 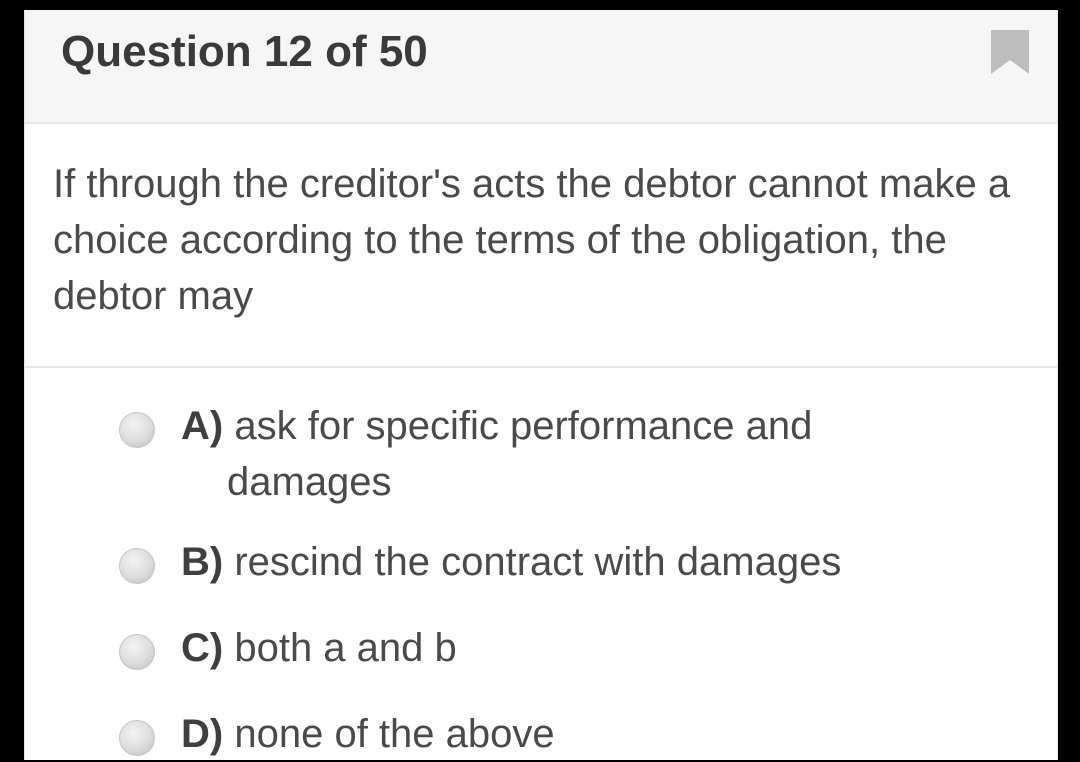 I want to click on option-b-text: B) rescind the contract with damages, so click(x=581, y=562).